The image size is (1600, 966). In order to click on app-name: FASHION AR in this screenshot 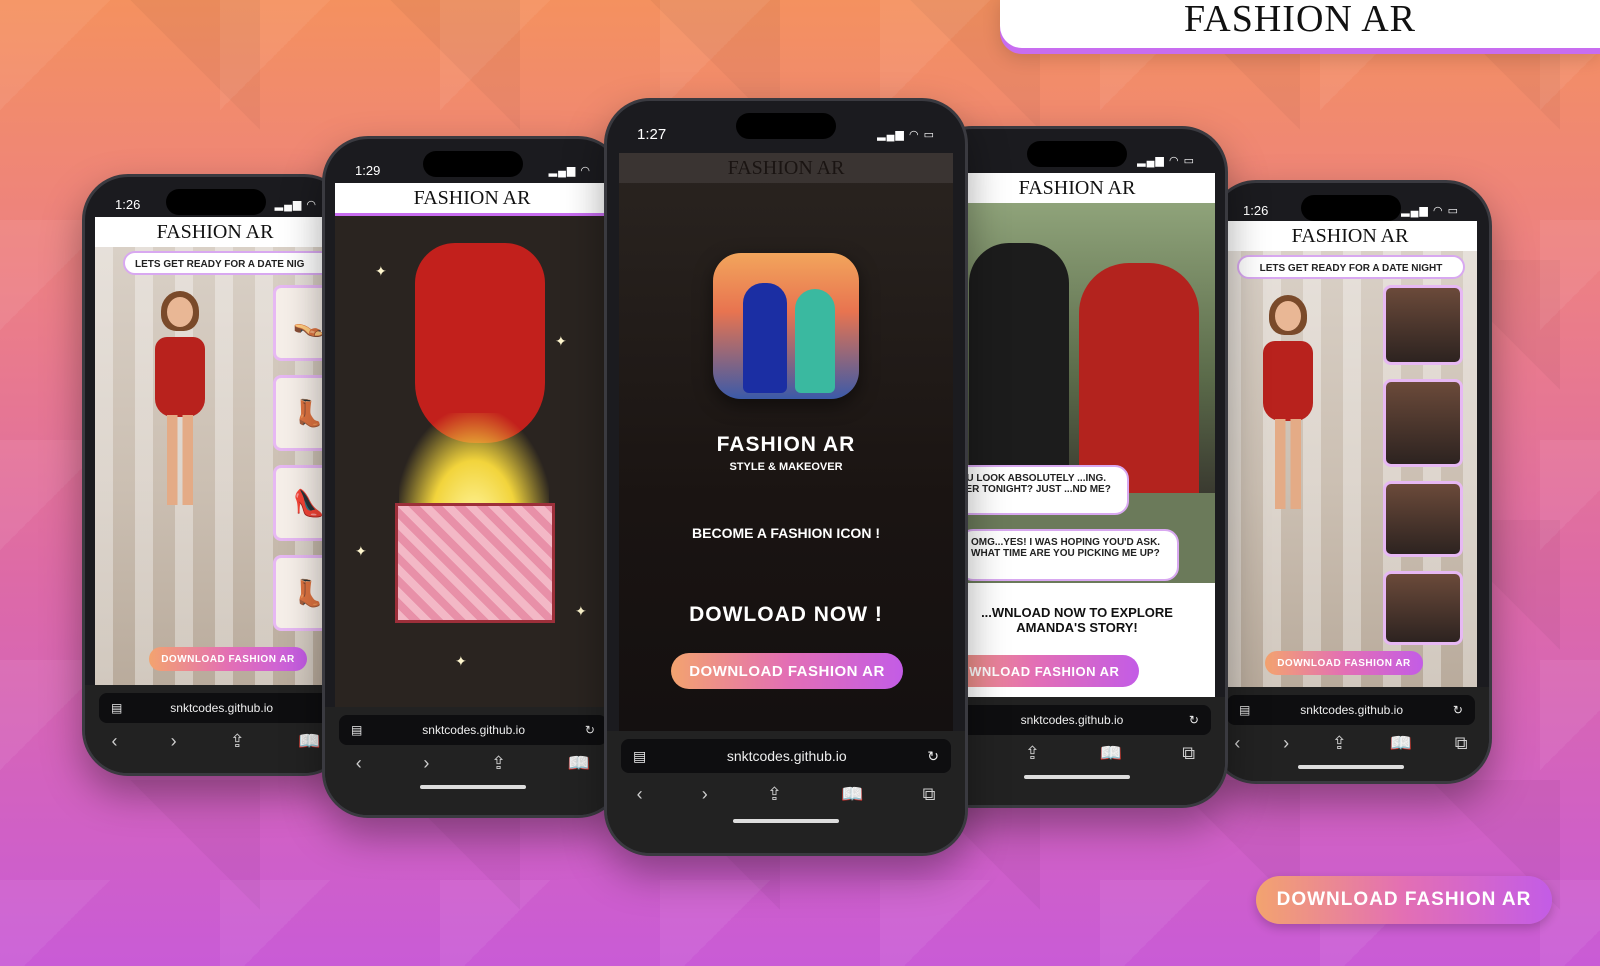, I will do `click(786, 444)`.